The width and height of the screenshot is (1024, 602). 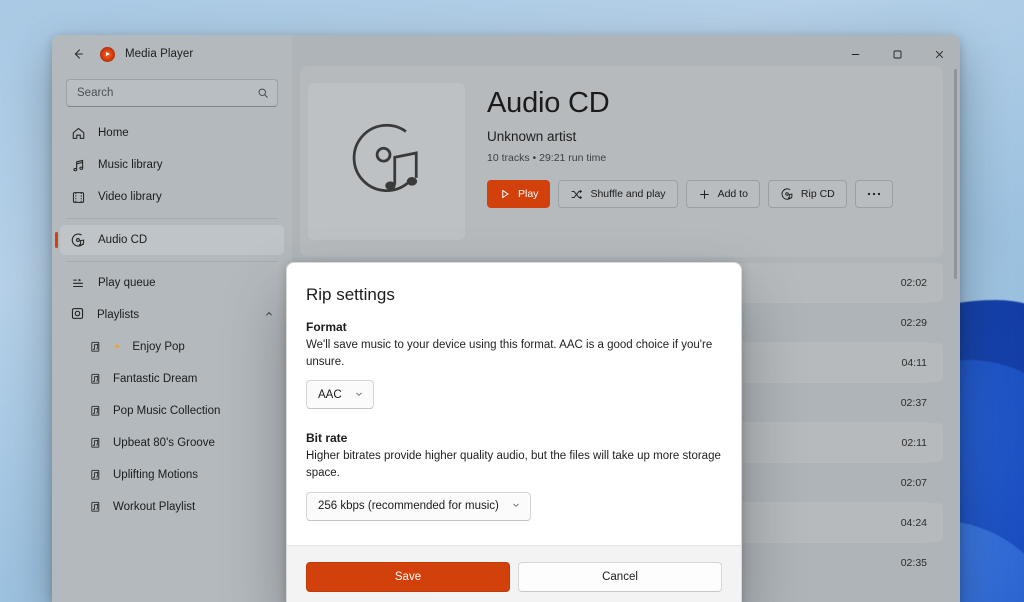 I want to click on format-dropdown: AAC, so click(x=340, y=395).